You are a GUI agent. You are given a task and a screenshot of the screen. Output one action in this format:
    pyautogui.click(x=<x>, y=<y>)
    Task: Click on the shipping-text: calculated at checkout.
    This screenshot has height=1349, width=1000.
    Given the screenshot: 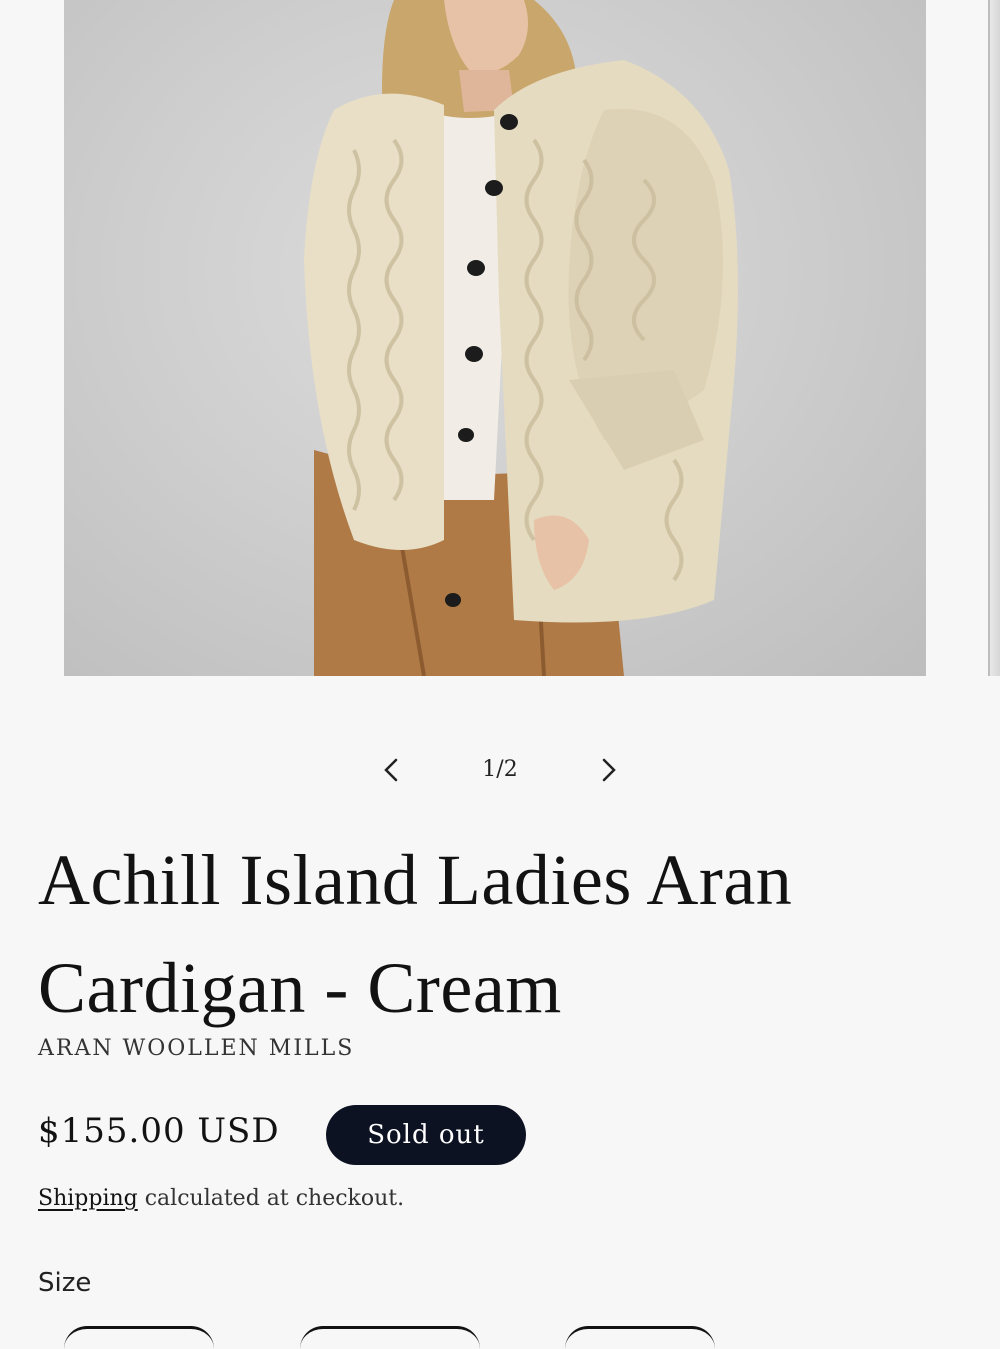 What is the action you would take?
    pyautogui.click(x=271, y=1198)
    